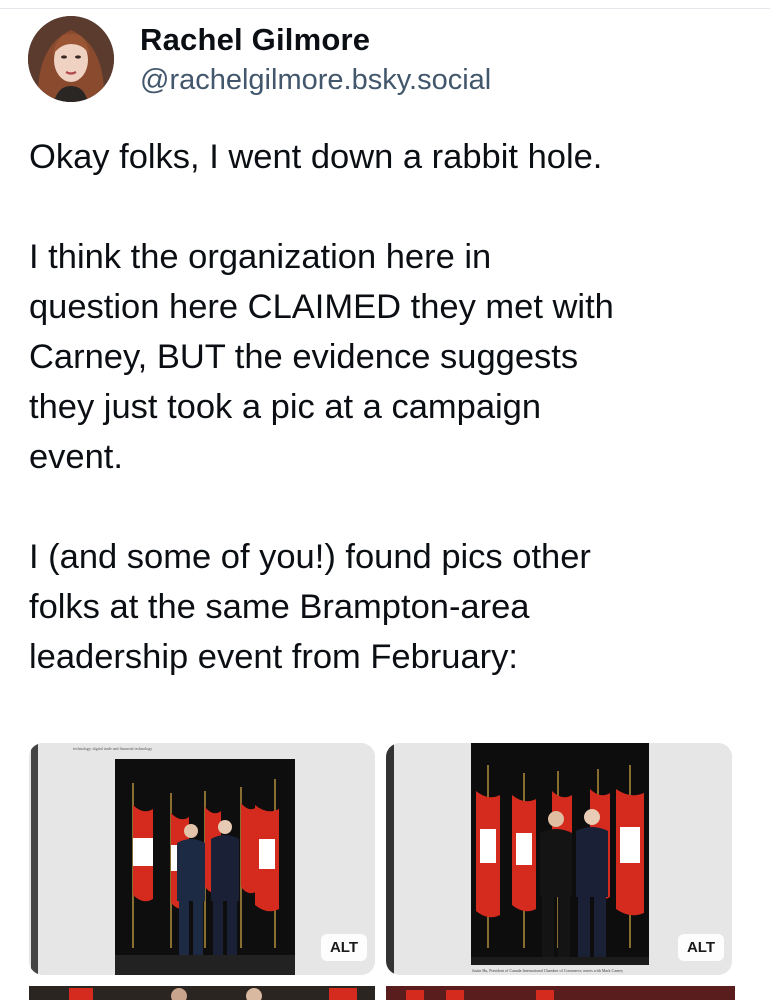  Describe the element at coordinates (315, 80) in the screenshot. I see `author-handle: @rachelgilmore.bsky.social` at that location.